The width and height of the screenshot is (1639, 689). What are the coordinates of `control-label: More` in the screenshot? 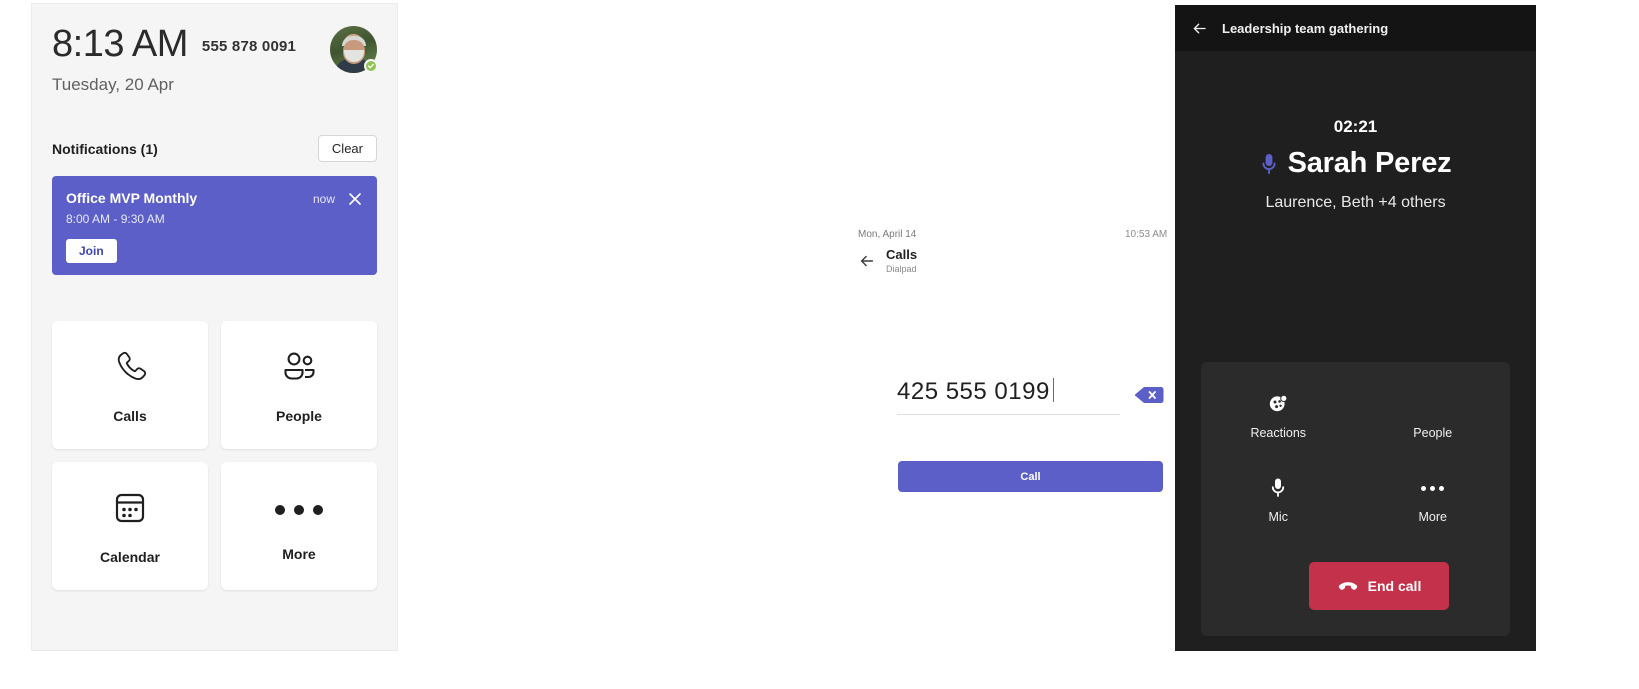 It's located at (1432, 517).